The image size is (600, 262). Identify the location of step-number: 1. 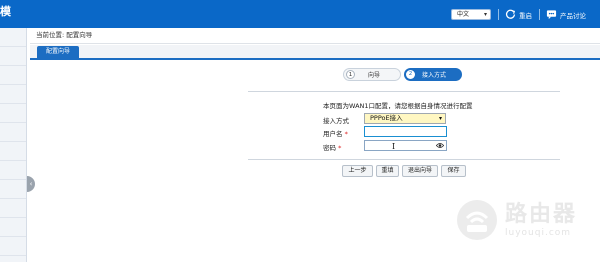
(350, 74).